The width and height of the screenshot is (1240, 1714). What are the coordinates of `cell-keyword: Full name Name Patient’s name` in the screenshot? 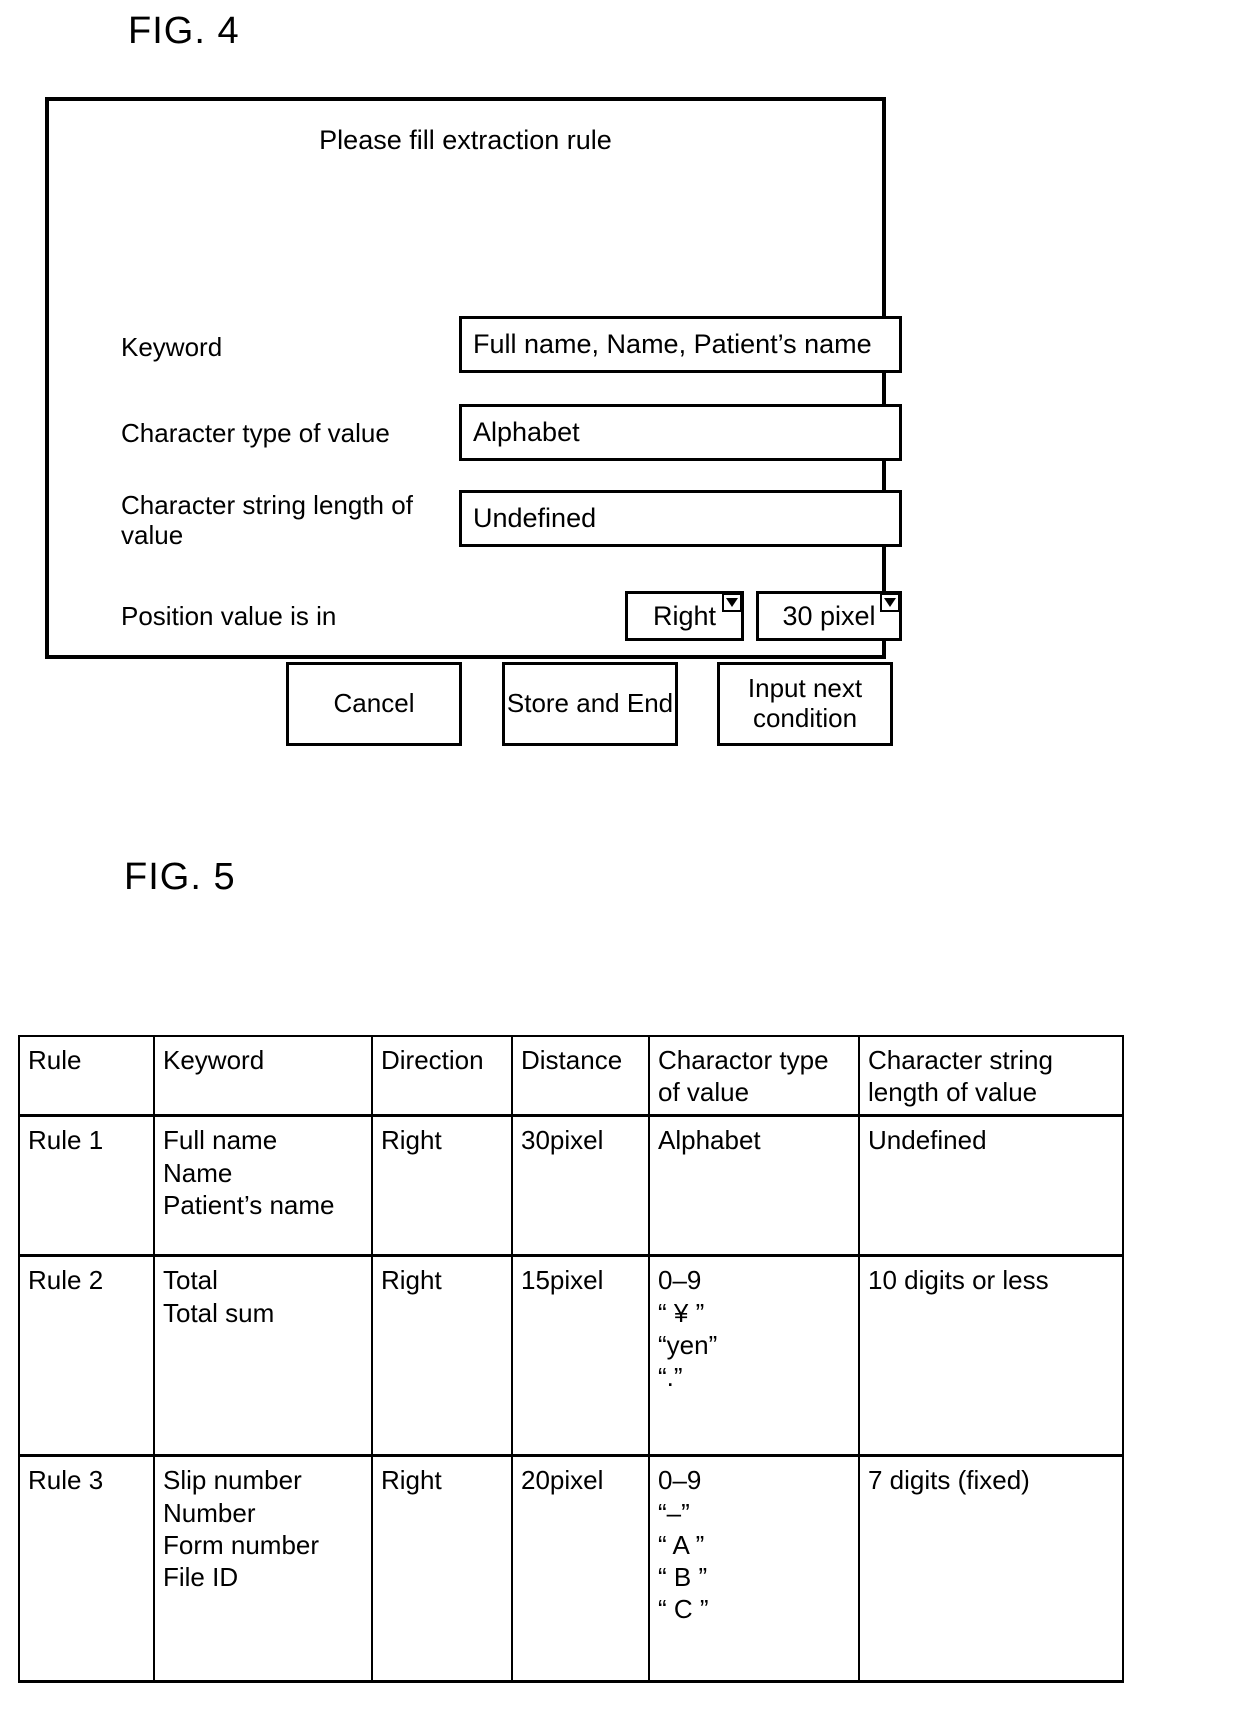 It's located at (263, 1186).